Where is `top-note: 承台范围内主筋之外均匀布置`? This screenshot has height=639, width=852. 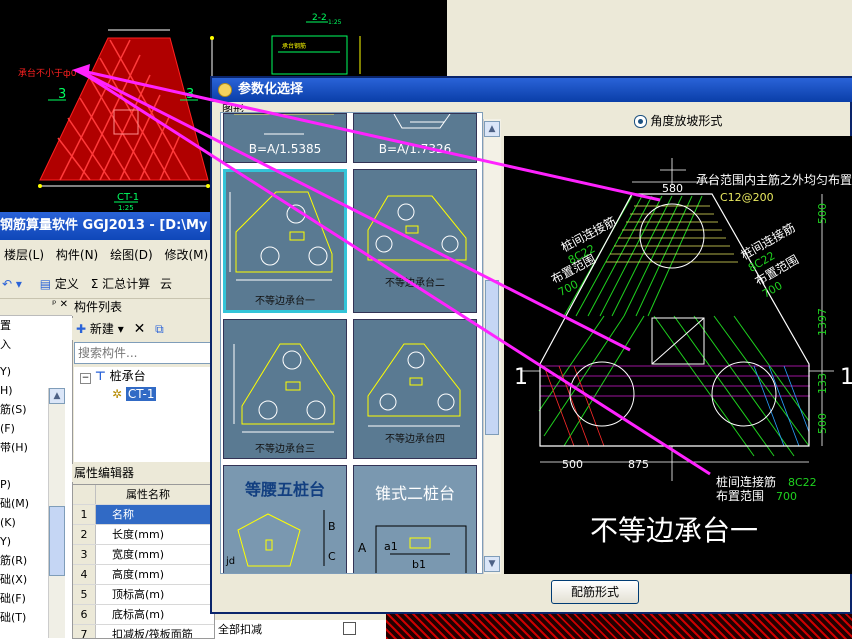
top-note: 承台范围内主筋之外均匀布置 is located at coordinates (774, 179).